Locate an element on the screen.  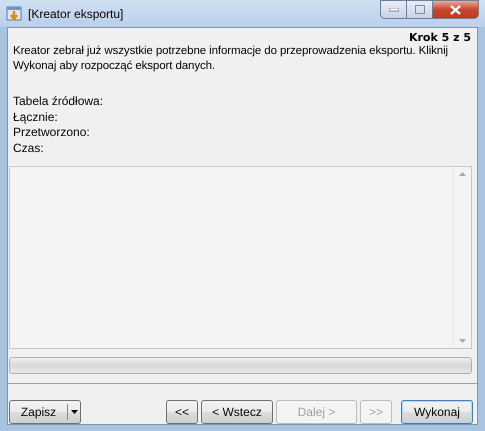
close-button is located at coordinates (456, 9).